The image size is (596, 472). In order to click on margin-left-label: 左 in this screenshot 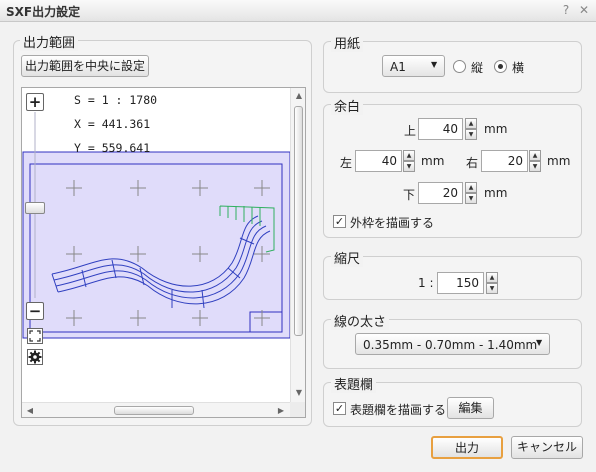, I will do `click(346, 163)`.